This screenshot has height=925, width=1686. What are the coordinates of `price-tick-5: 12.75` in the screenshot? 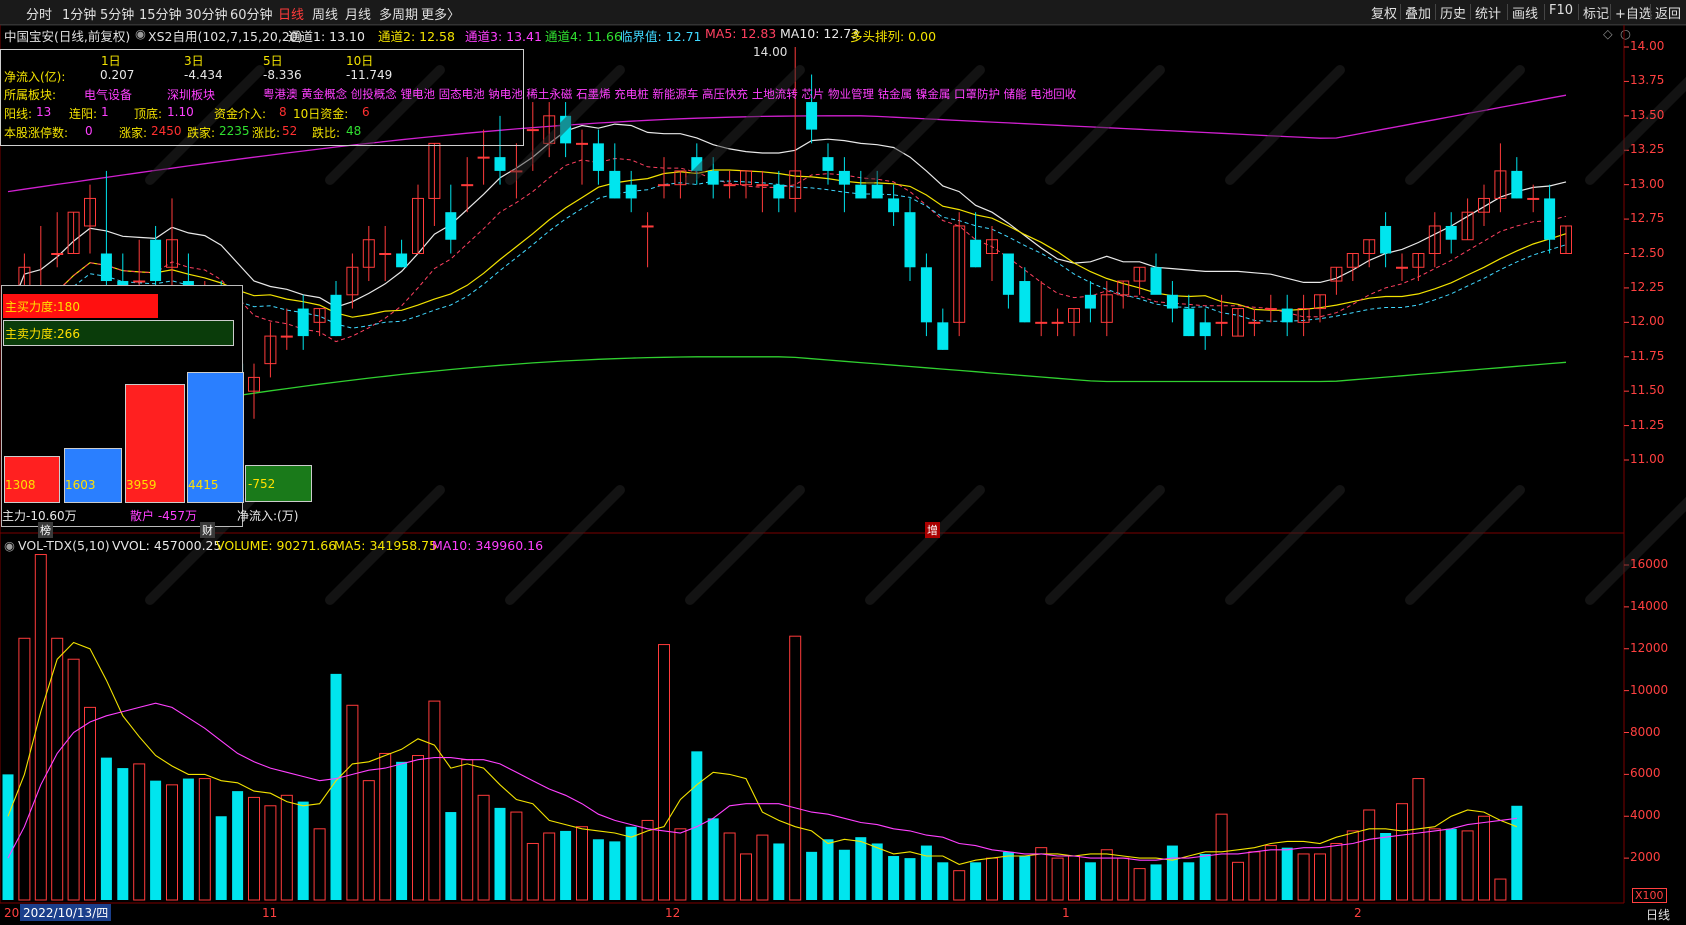 It's located at (1647, 218).